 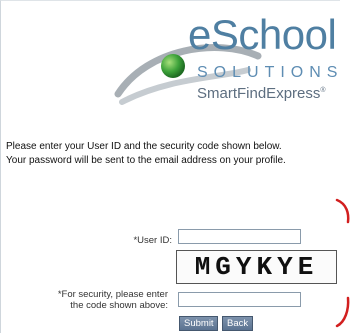 What do you see at coordinates (270, 72) in the screenshot?
I see `brand-tagline: SOLUTIONS` at bounding box center [270, 72].